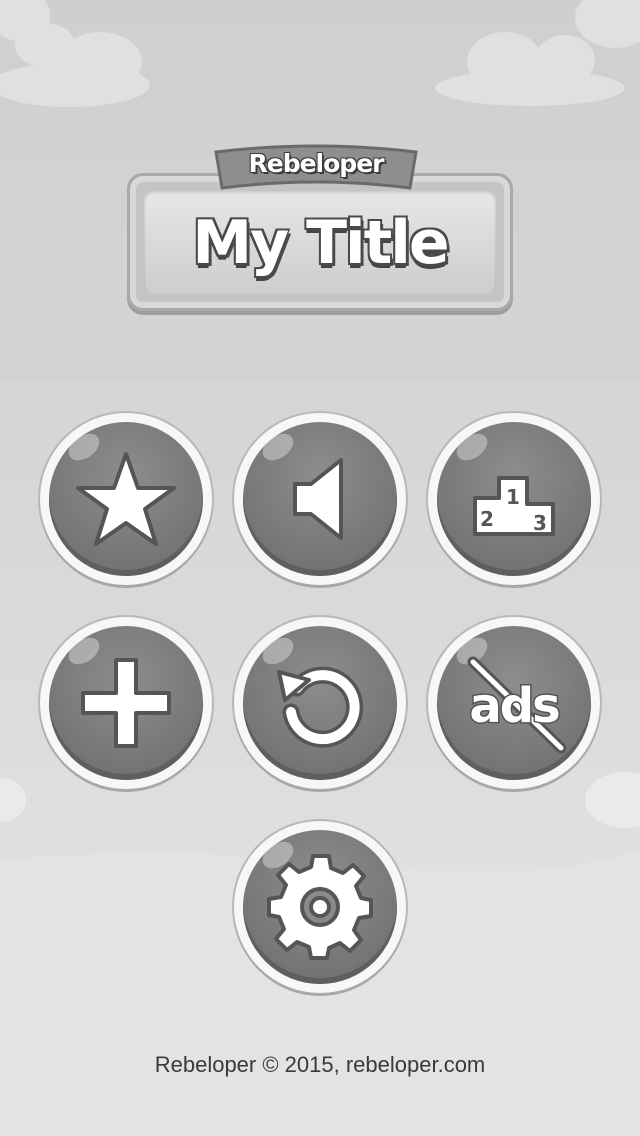  I want to click on settings-button, so click(320, 907).